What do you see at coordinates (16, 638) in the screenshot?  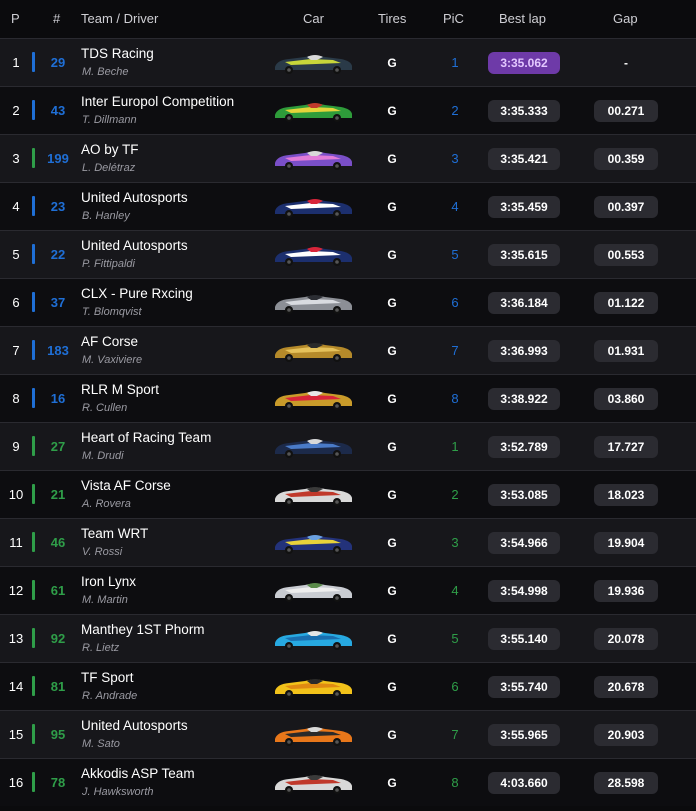 I see `position: 13` at bounding box center [16, 638].